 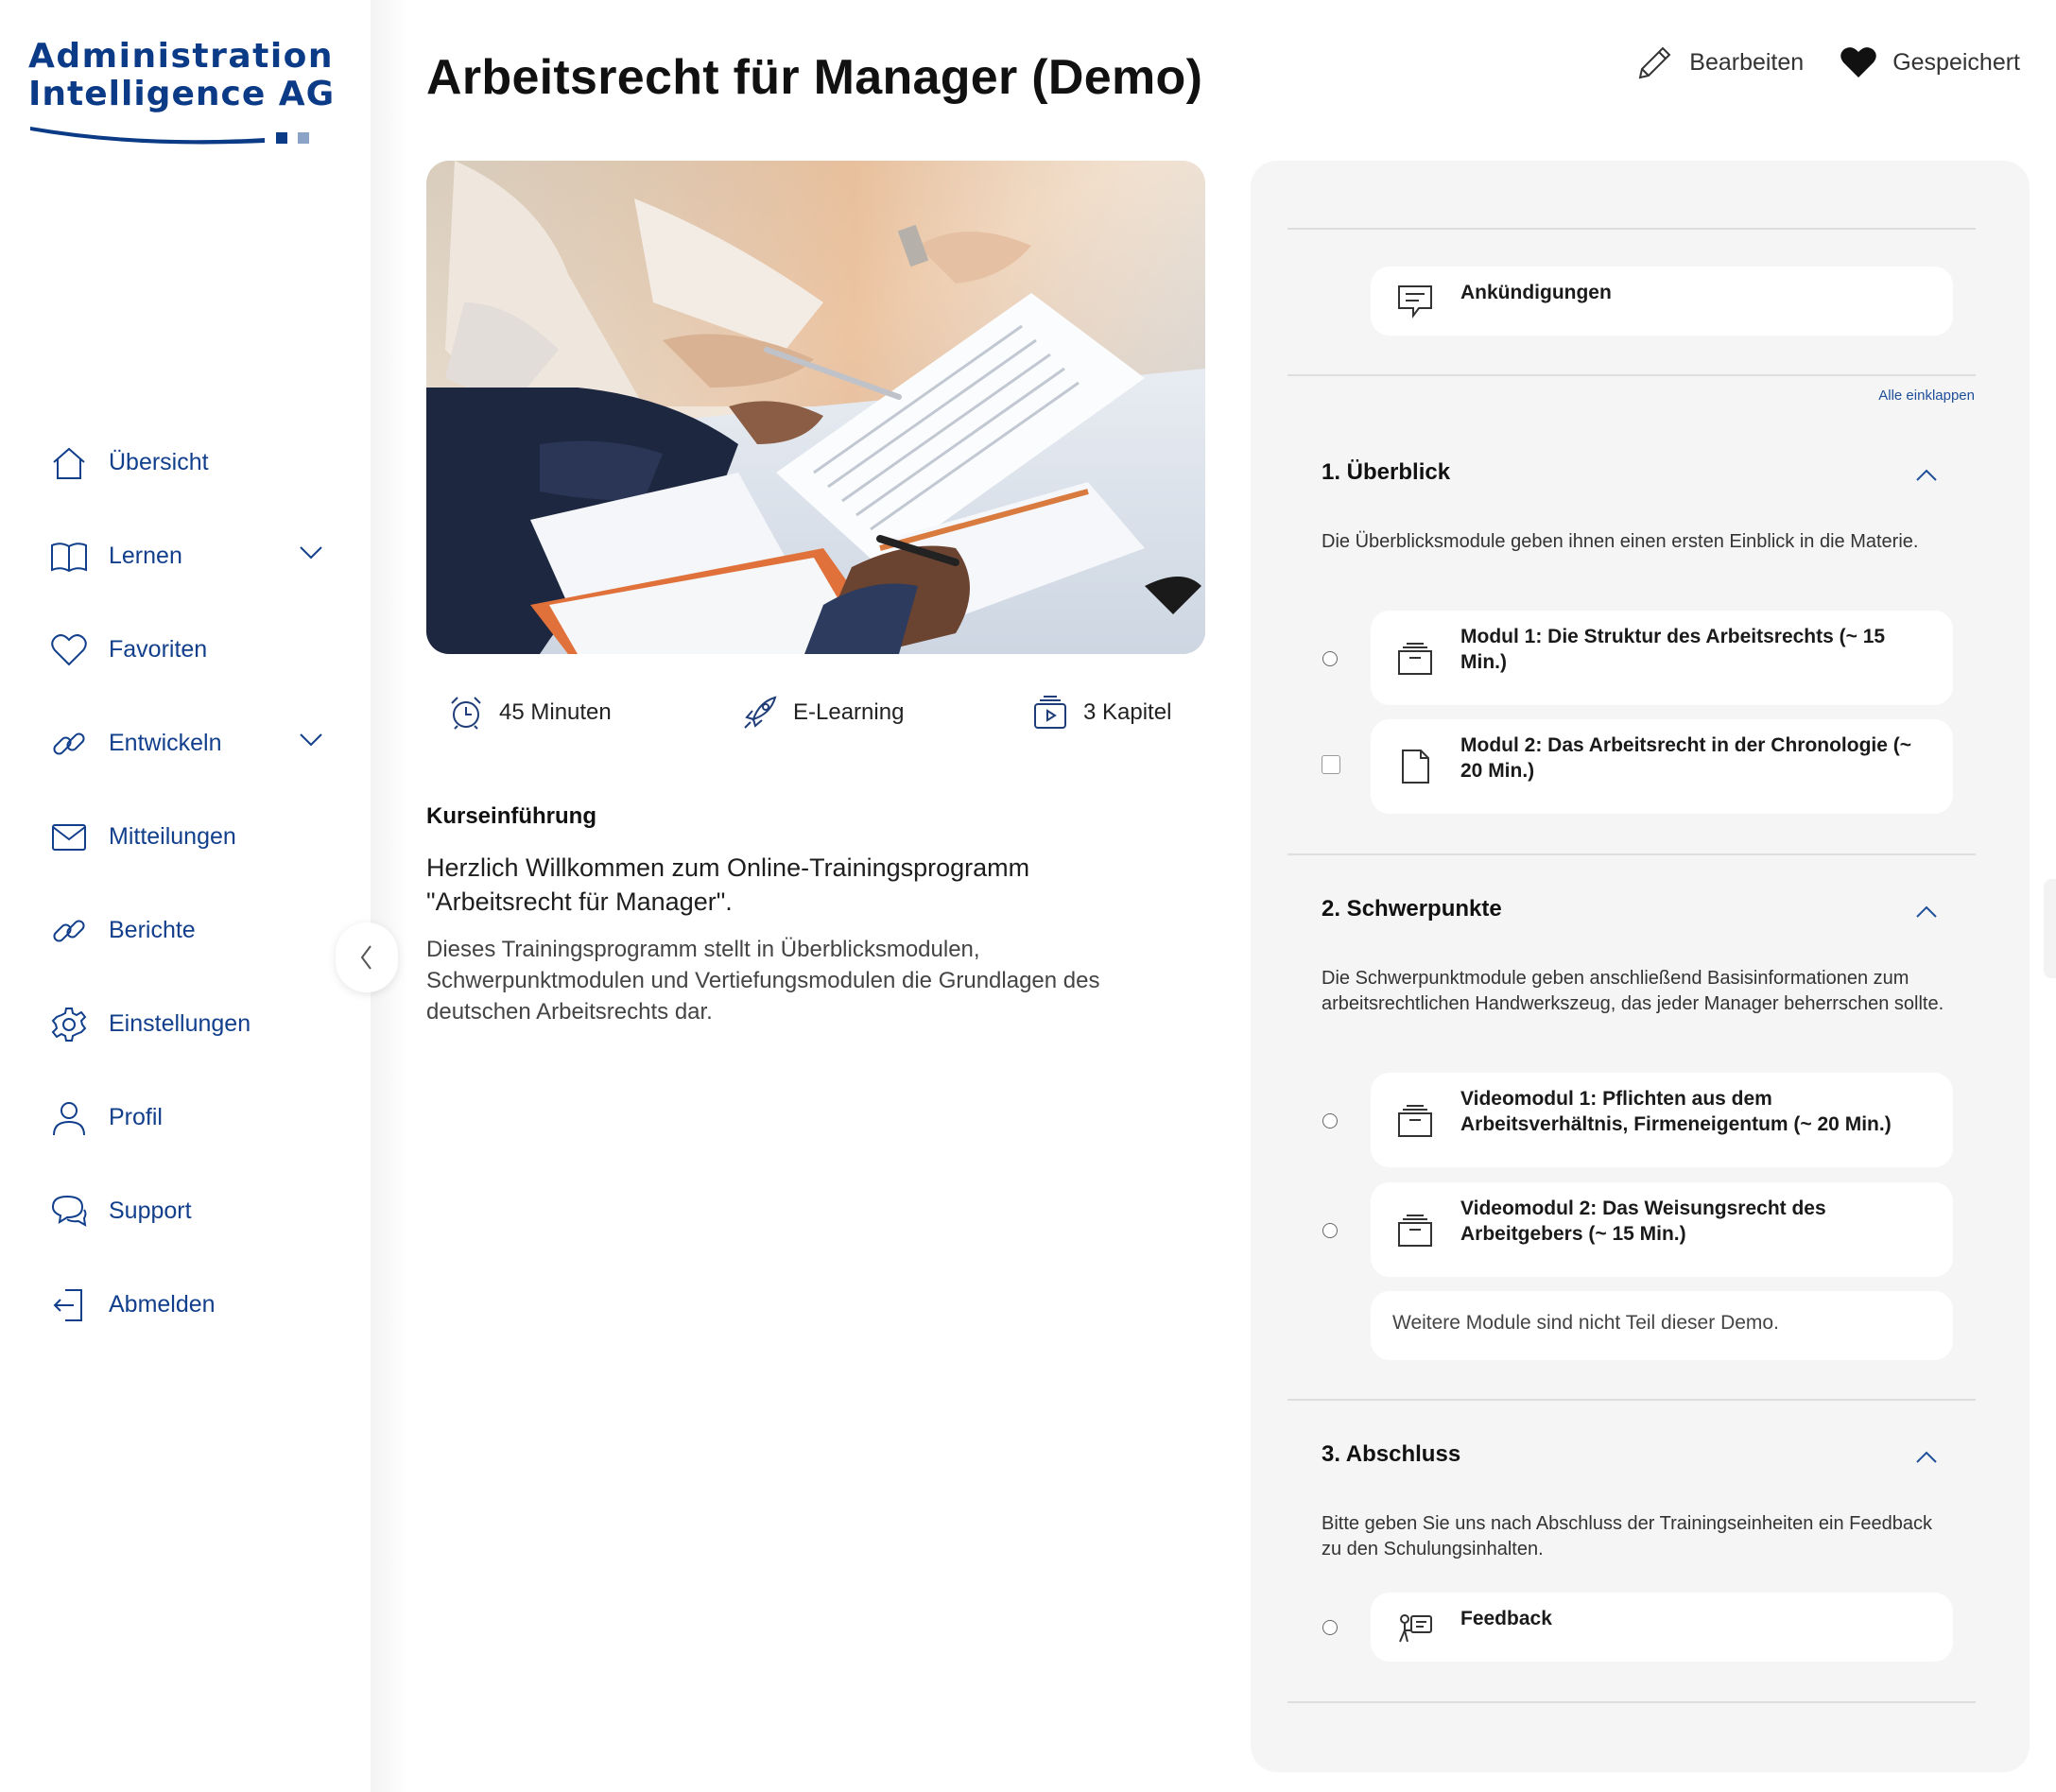 What do you see at coordinates (69, 556) in the screenshot?
I see `book-icon` at bounding box center [69, 556].